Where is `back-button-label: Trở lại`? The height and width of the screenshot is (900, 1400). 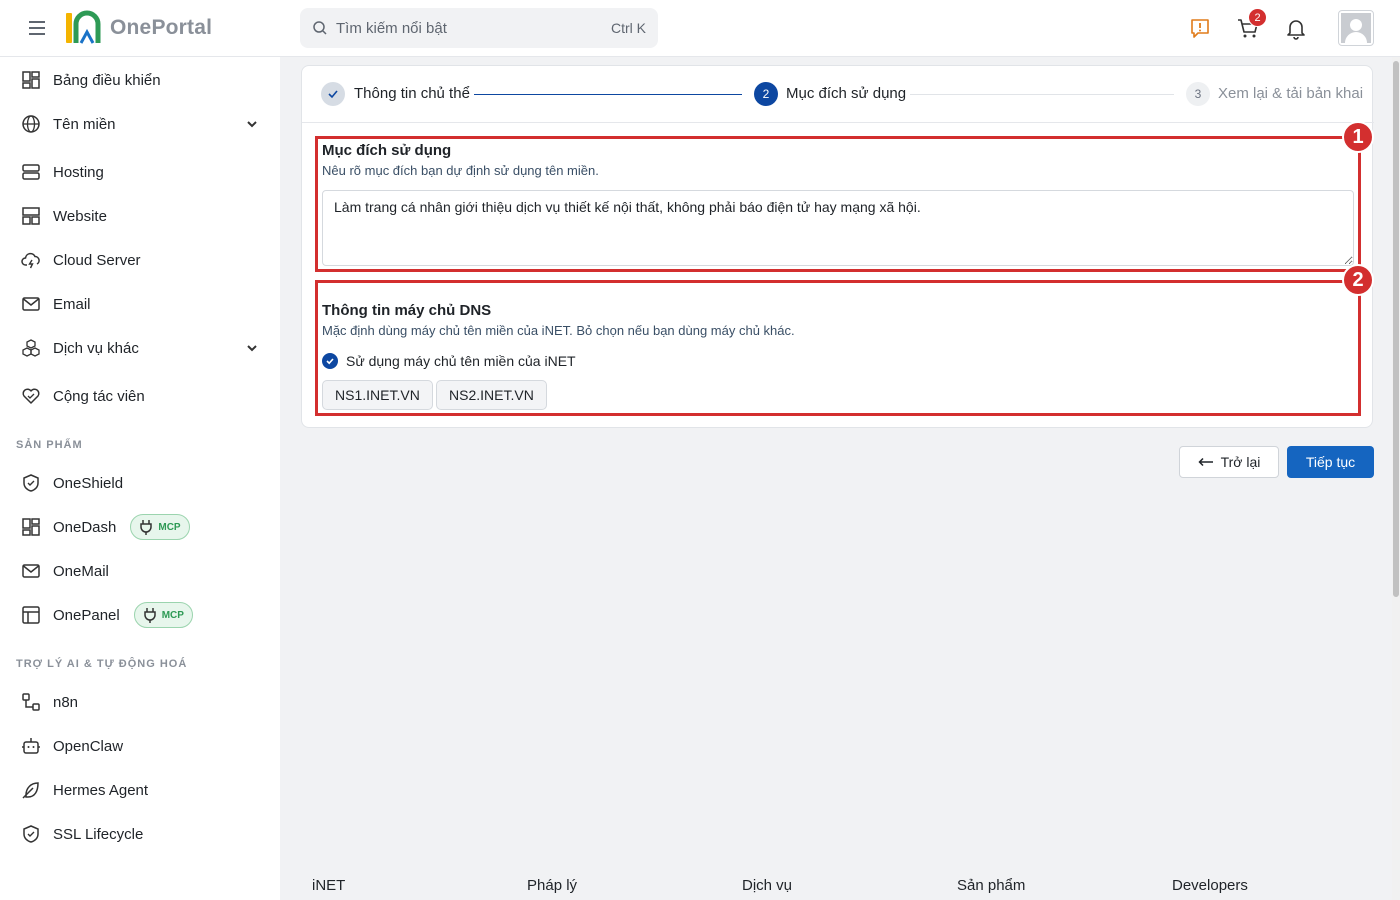 back-button-label: Trở lại is located at coordinates (1240, 462).